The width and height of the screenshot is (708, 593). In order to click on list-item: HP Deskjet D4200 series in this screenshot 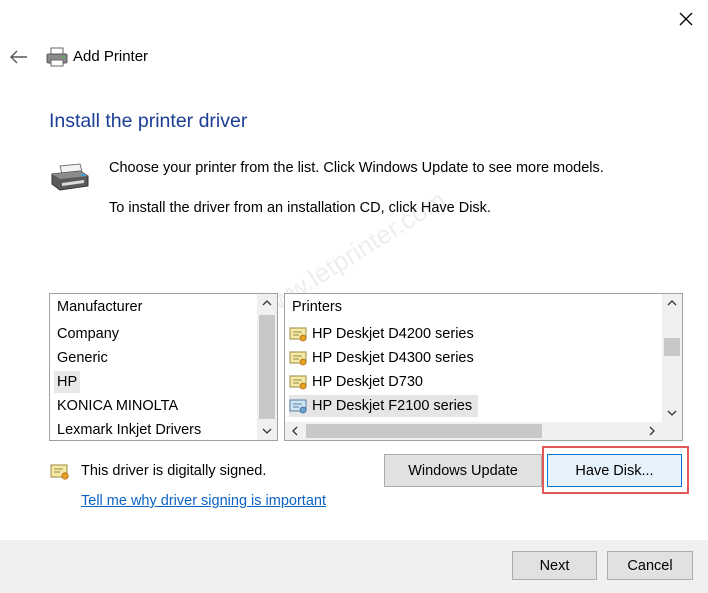, I will do `click(384, 334)`.